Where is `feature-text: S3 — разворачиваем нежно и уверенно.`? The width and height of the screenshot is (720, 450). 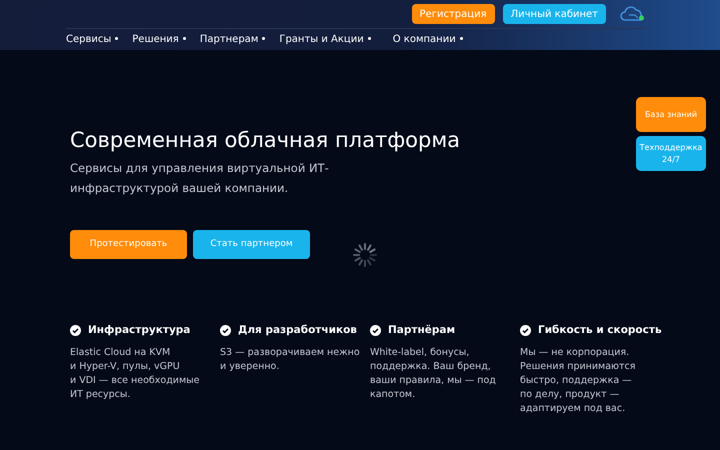
feature-text: S3 — разворачиваем нежно и уверенно. is located at coordinates (290, 360).